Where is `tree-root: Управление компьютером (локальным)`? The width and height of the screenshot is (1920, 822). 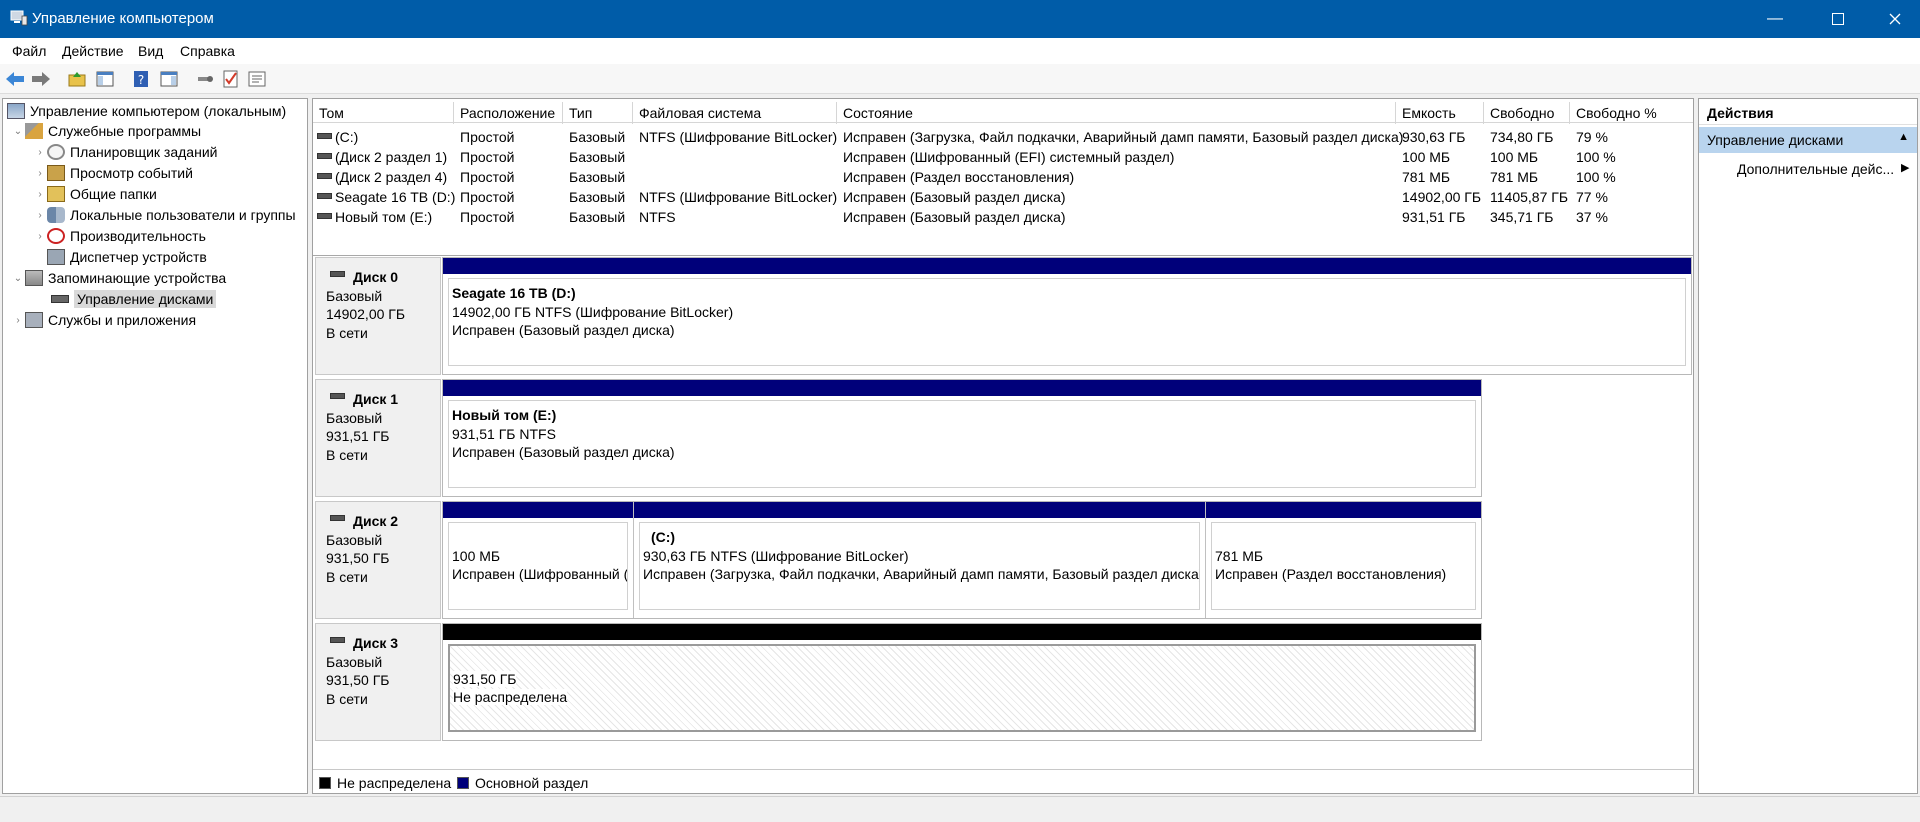 tree-root: Управление компьютером (локальным) is located at coordinates (146, 111).